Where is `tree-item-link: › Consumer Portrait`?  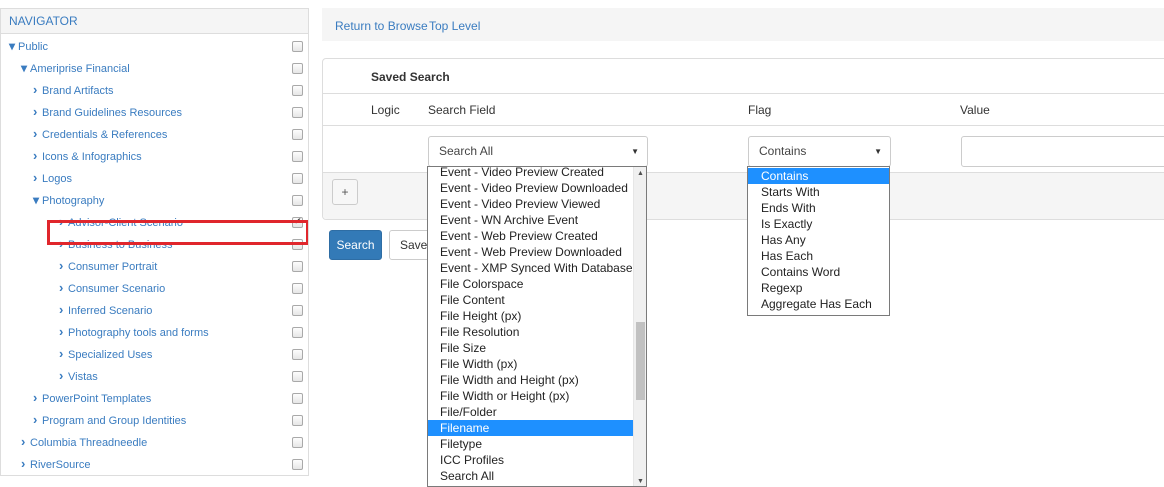
tree-item-link: › Consumer Portrait is located at coordinates (108, 266).